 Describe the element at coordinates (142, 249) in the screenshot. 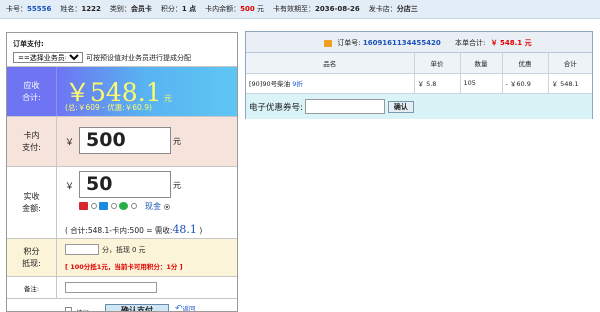

I see `deduct-unit: 元` at that location.